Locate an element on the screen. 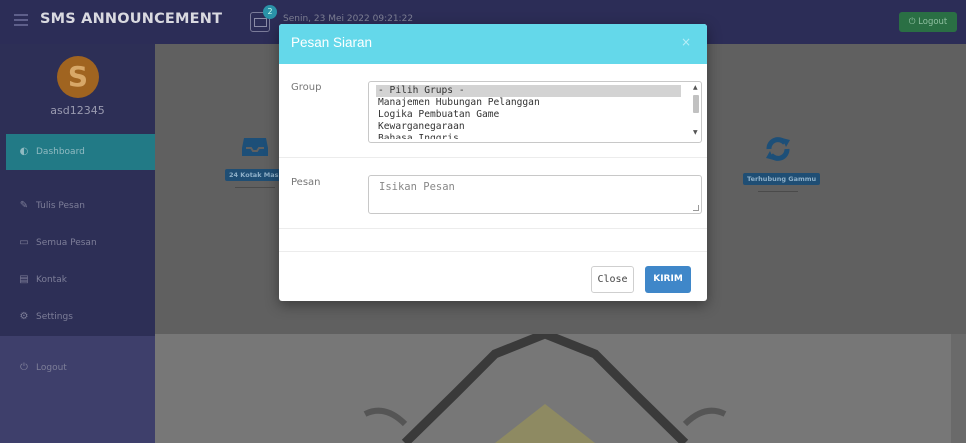 This screenshot has width=966, height=443. sidebar-item-label: Dashboard is located at coordinates (60, 152).